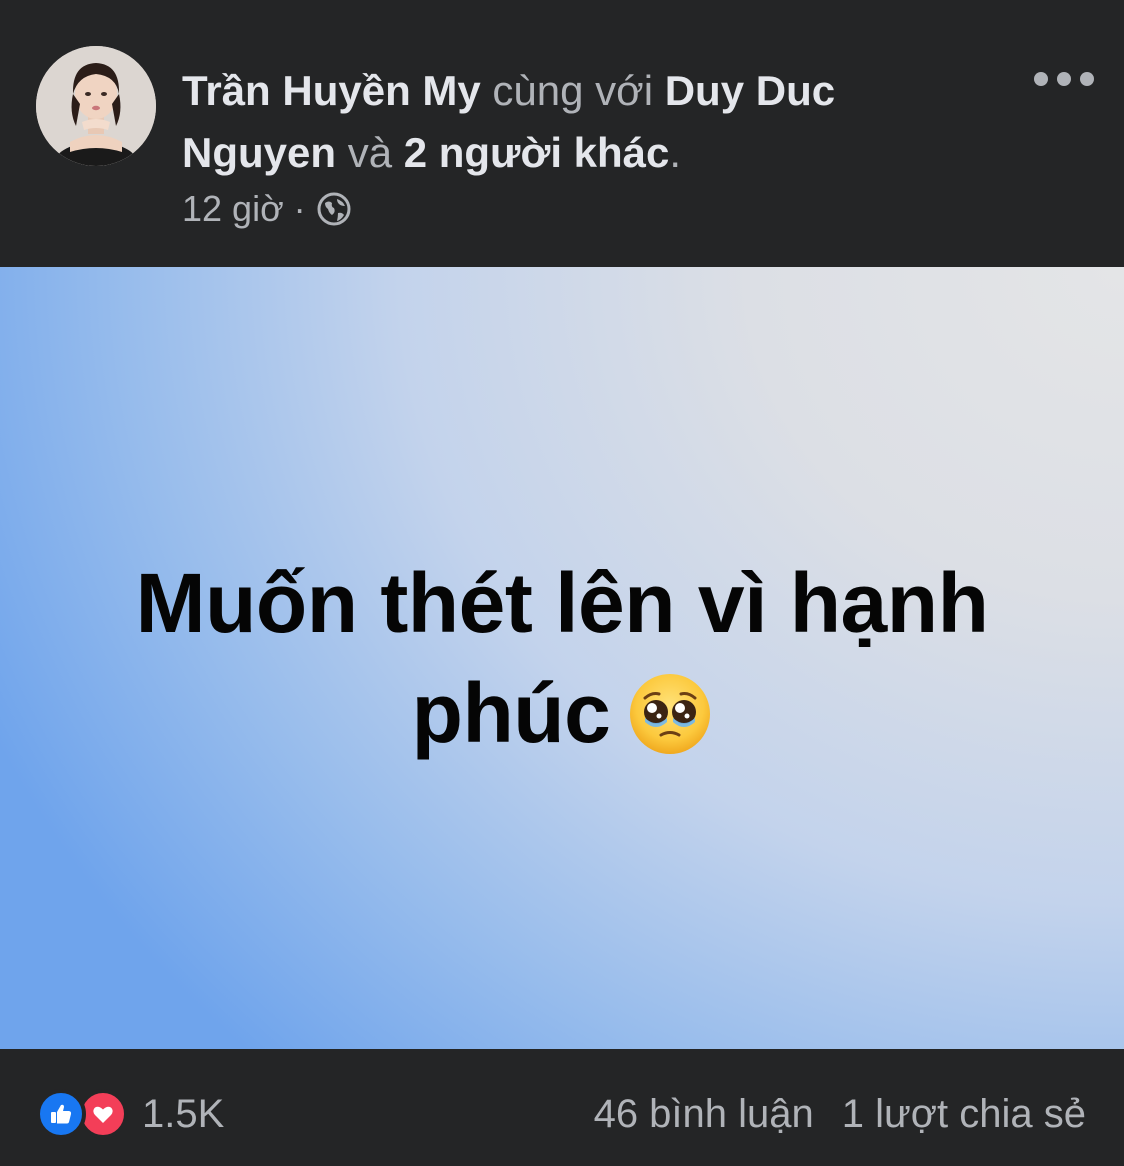 This screenshot has height=1166, width=1124. What do you see at coordinates (233, 209) in the screenshot?
I see `post-timestamp: 12 giờ` at bounding box center [233, 209].